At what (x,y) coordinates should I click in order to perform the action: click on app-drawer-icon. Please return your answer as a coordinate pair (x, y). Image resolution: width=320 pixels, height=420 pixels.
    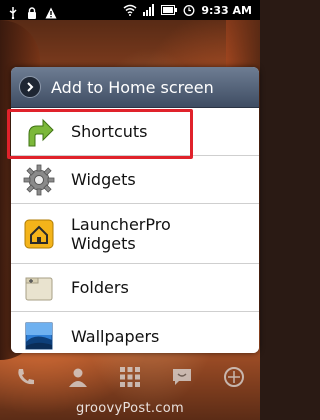
    Looking at the image, I should click on (130, 377).